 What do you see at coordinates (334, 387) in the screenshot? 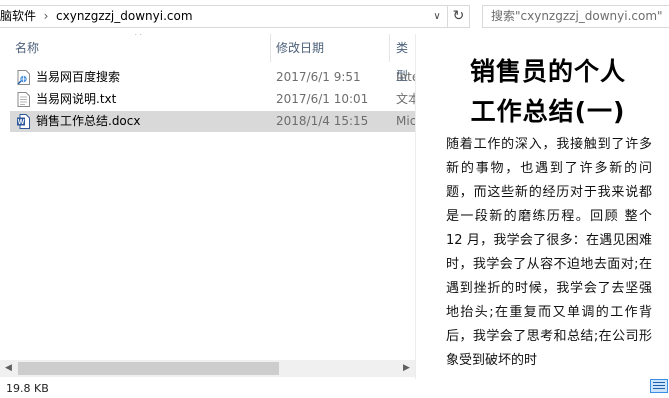
I see `status-bar: 19.8 KB` at bounding box center [334, 387].